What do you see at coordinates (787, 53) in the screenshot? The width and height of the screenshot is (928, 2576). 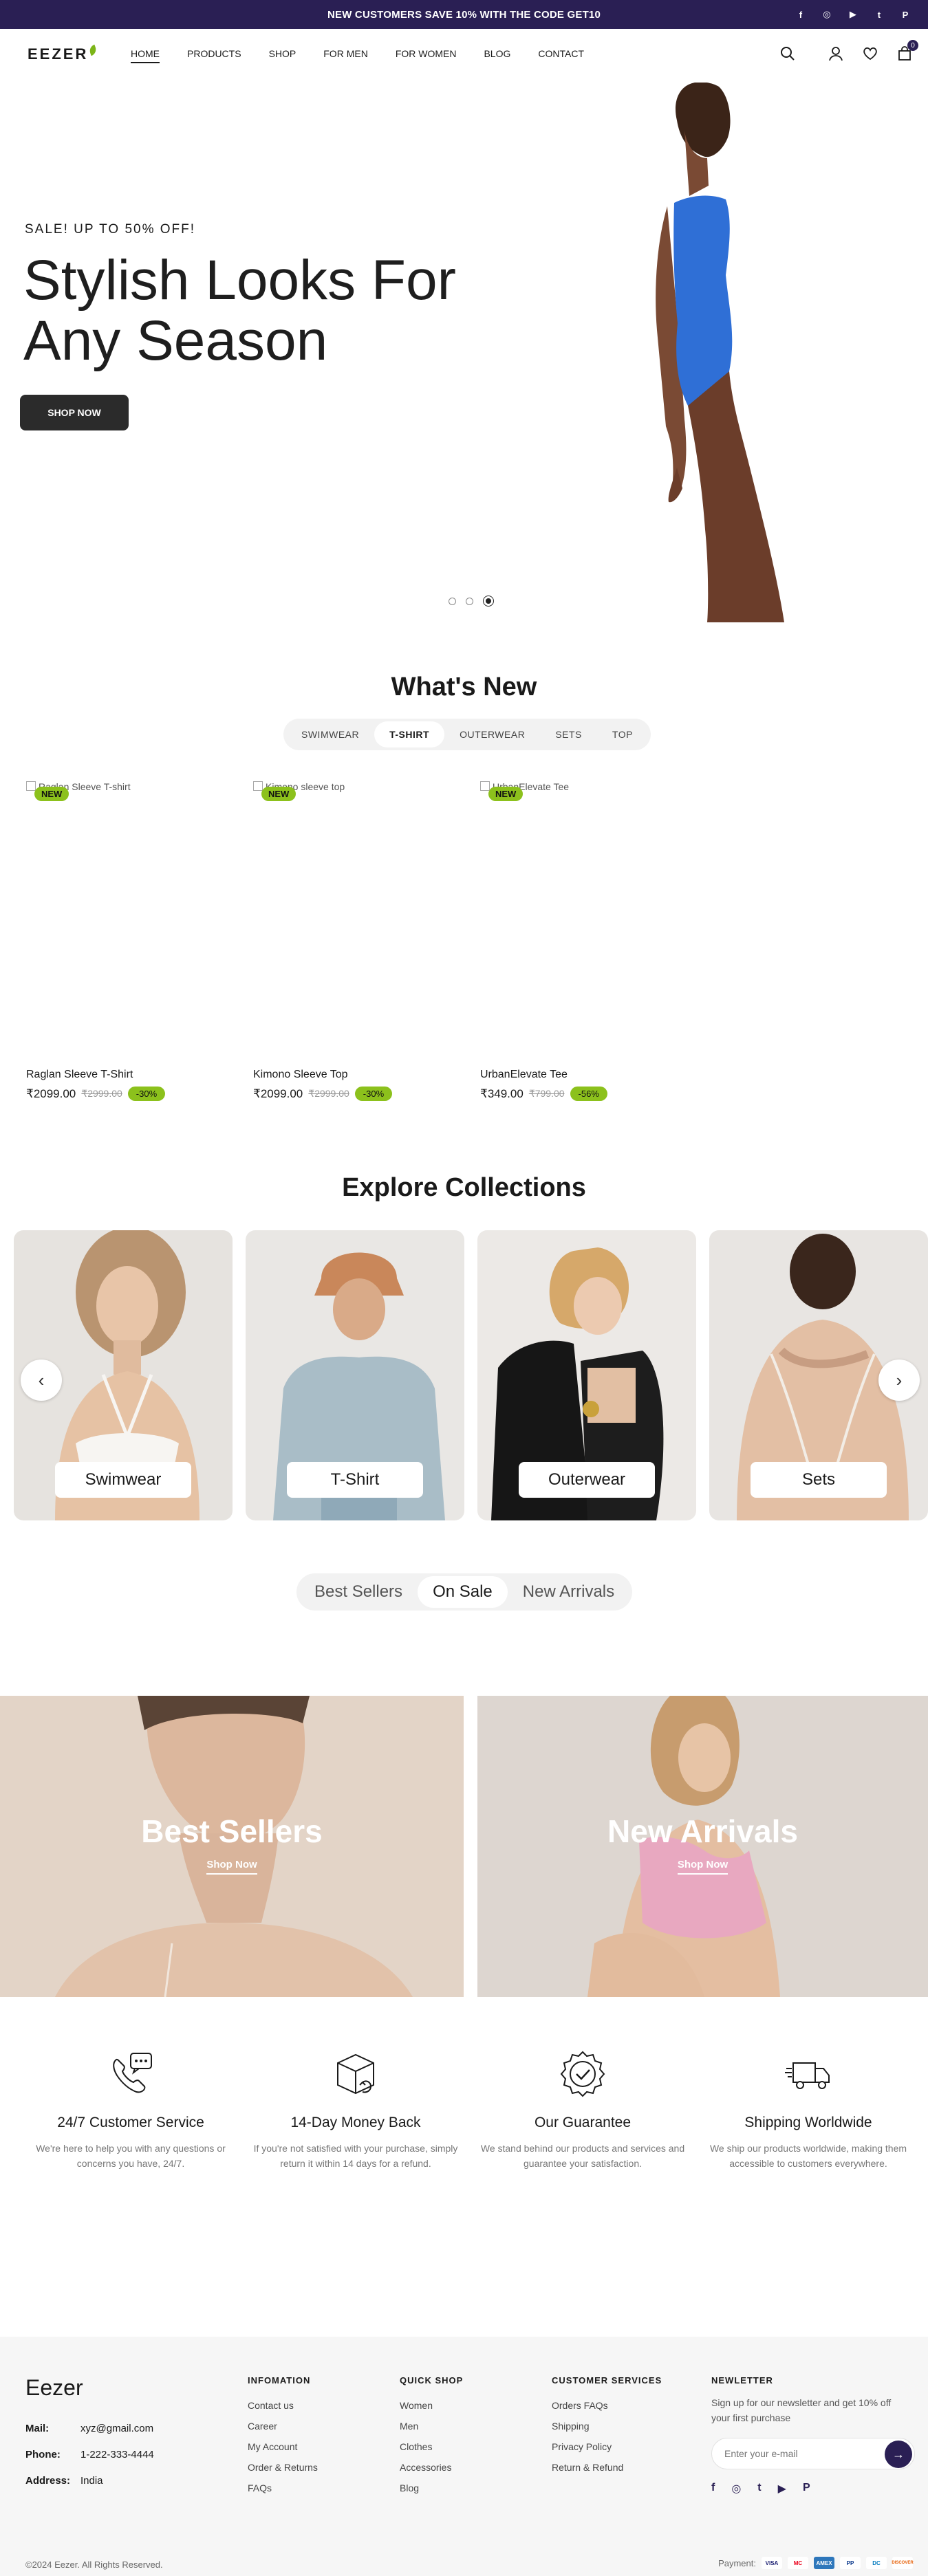 I see `search-icon` at bounding box center [787, 53].